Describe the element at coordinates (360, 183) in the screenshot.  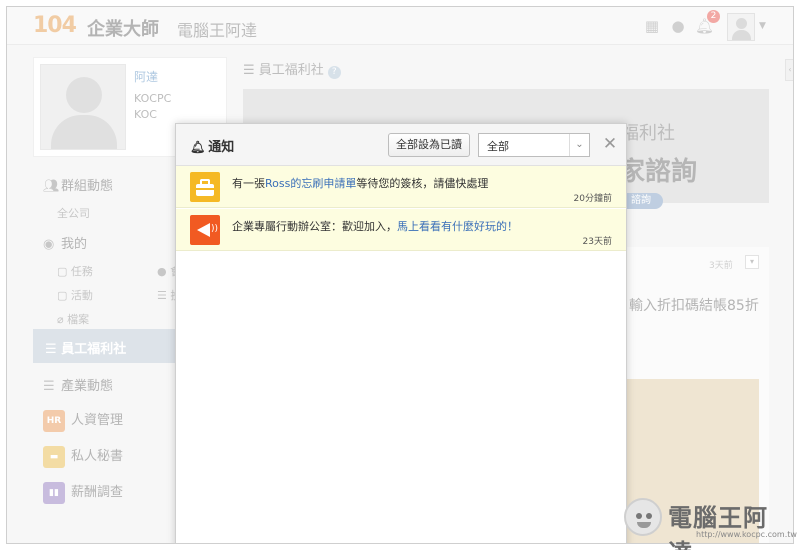
I see `notification-text: 有一張Ross的忘刷申請單等待您的簽核，請儘快處理` at that location.